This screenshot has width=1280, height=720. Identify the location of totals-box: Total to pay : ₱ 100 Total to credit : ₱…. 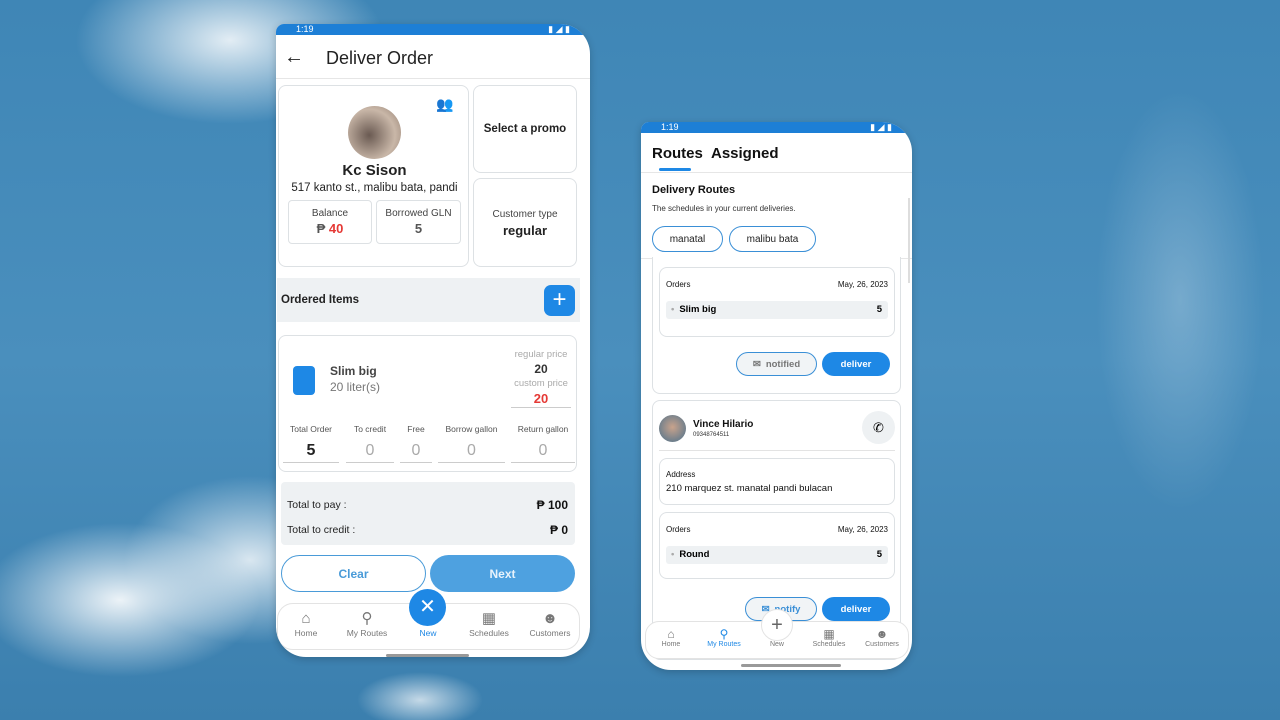
(428, 513).